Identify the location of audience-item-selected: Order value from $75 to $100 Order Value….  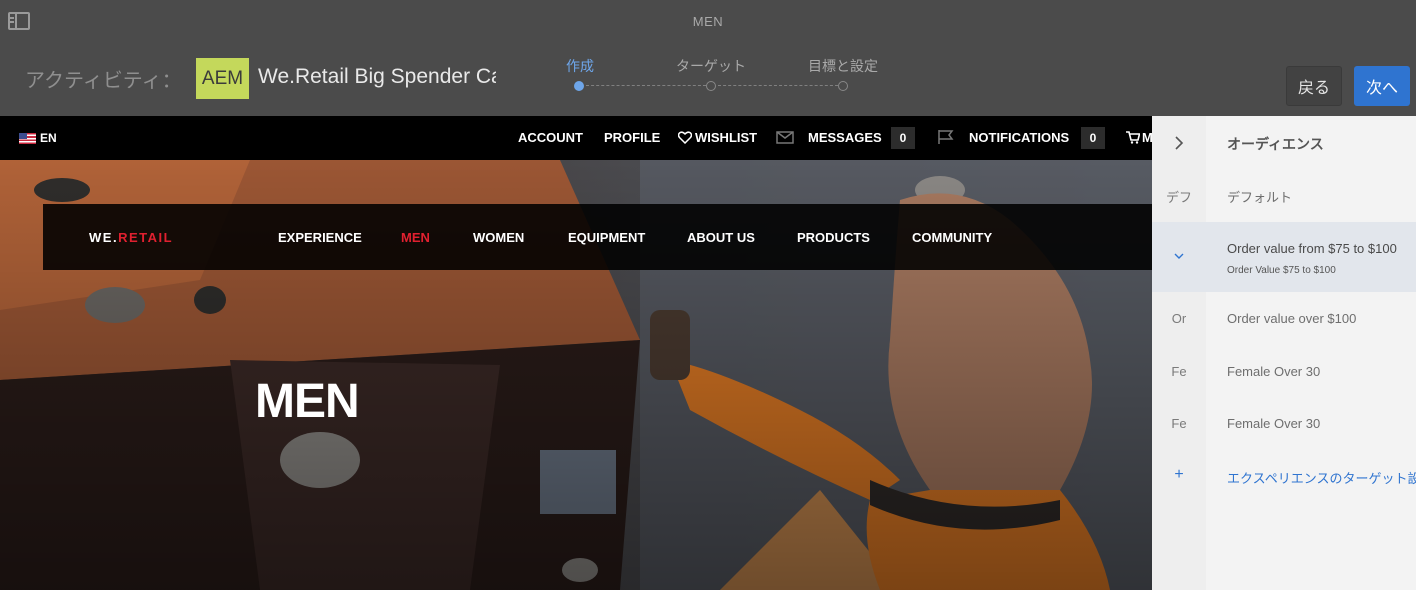
(1284, 257).